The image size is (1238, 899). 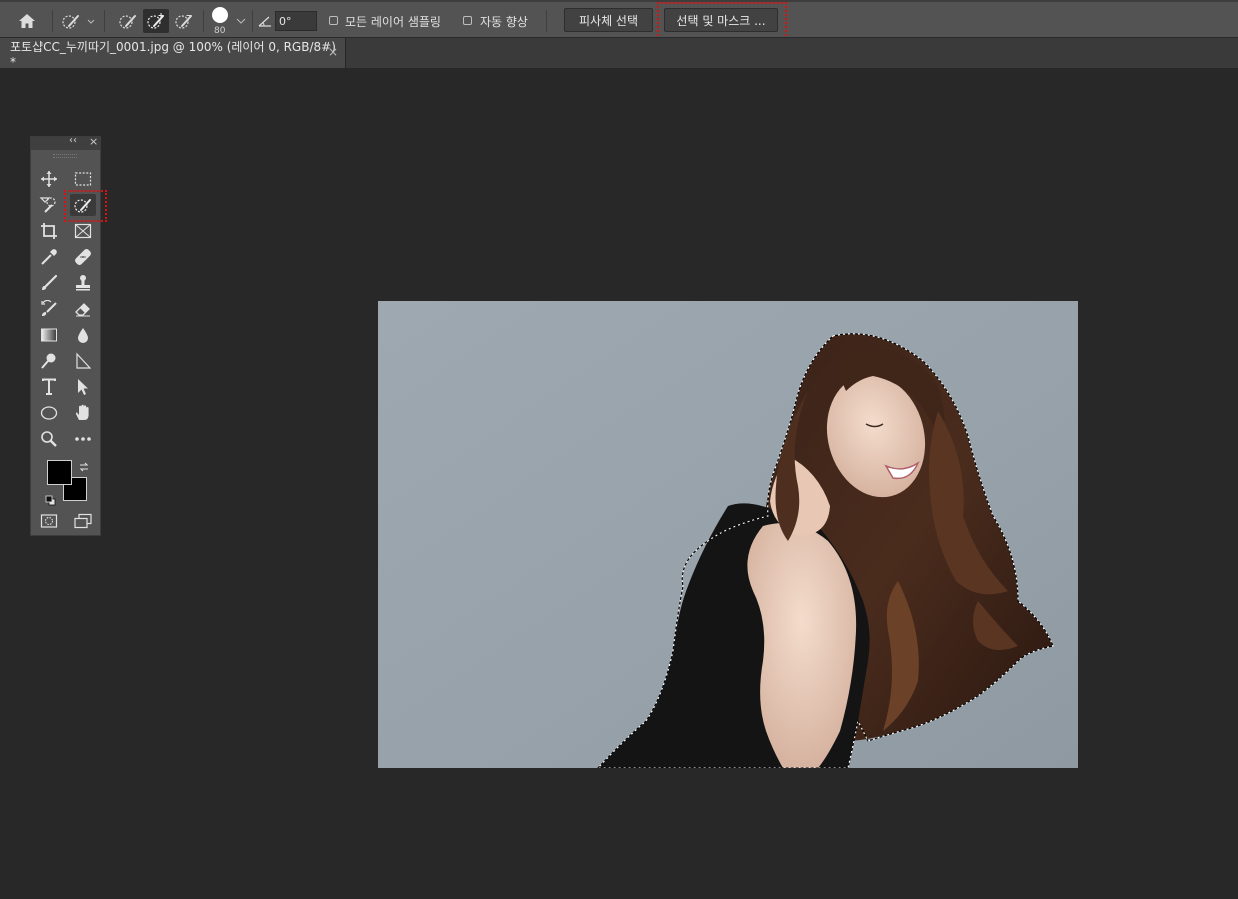 What do you see at coordinates (608, 20) in the screenshot?
I see `select-subject-button: 피사체 선택` at bounding box center [608, 20].